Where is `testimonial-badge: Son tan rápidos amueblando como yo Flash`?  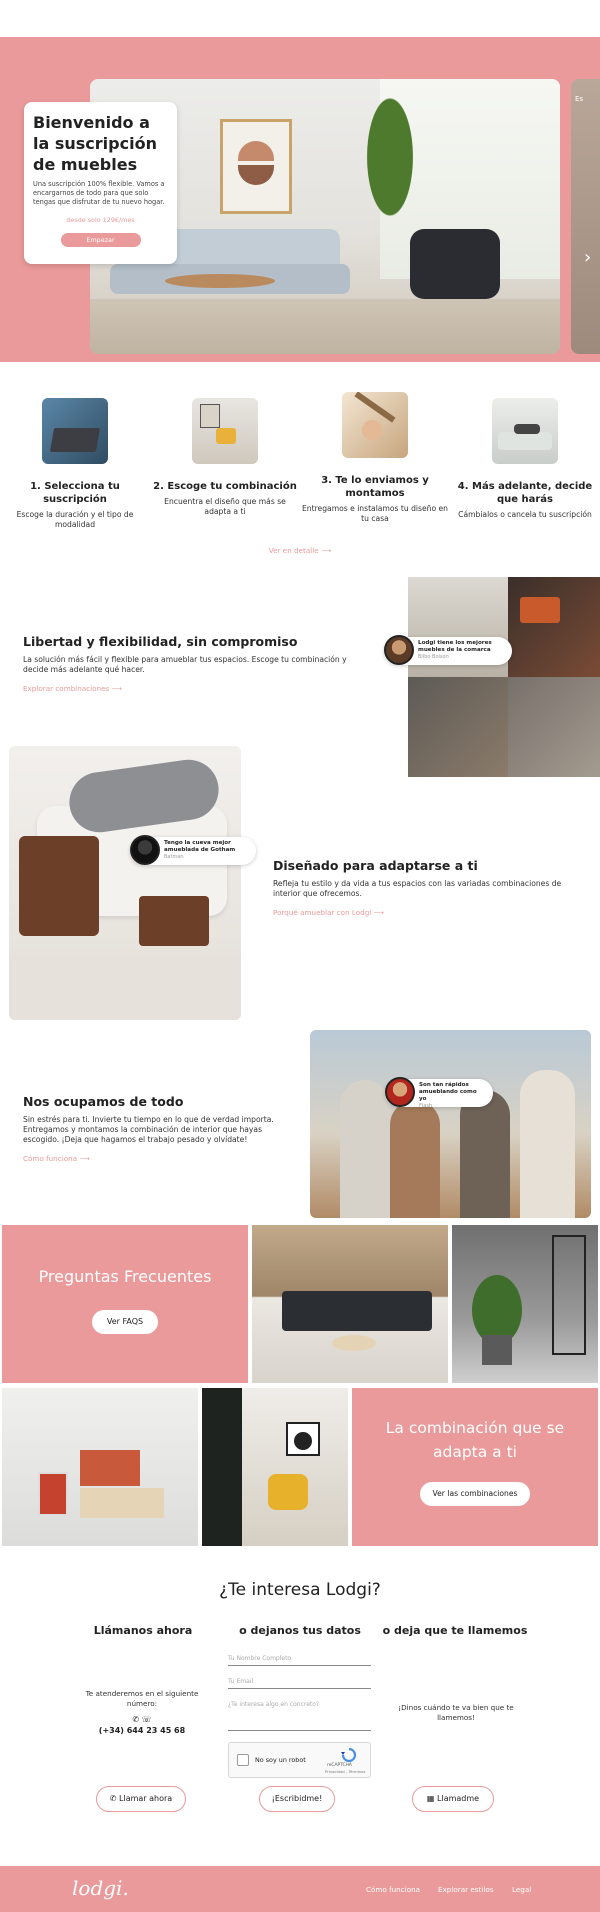 testimonial-badge: Son tan rápidos amueblando como yo Flash is located at coordinates (439, 1093).